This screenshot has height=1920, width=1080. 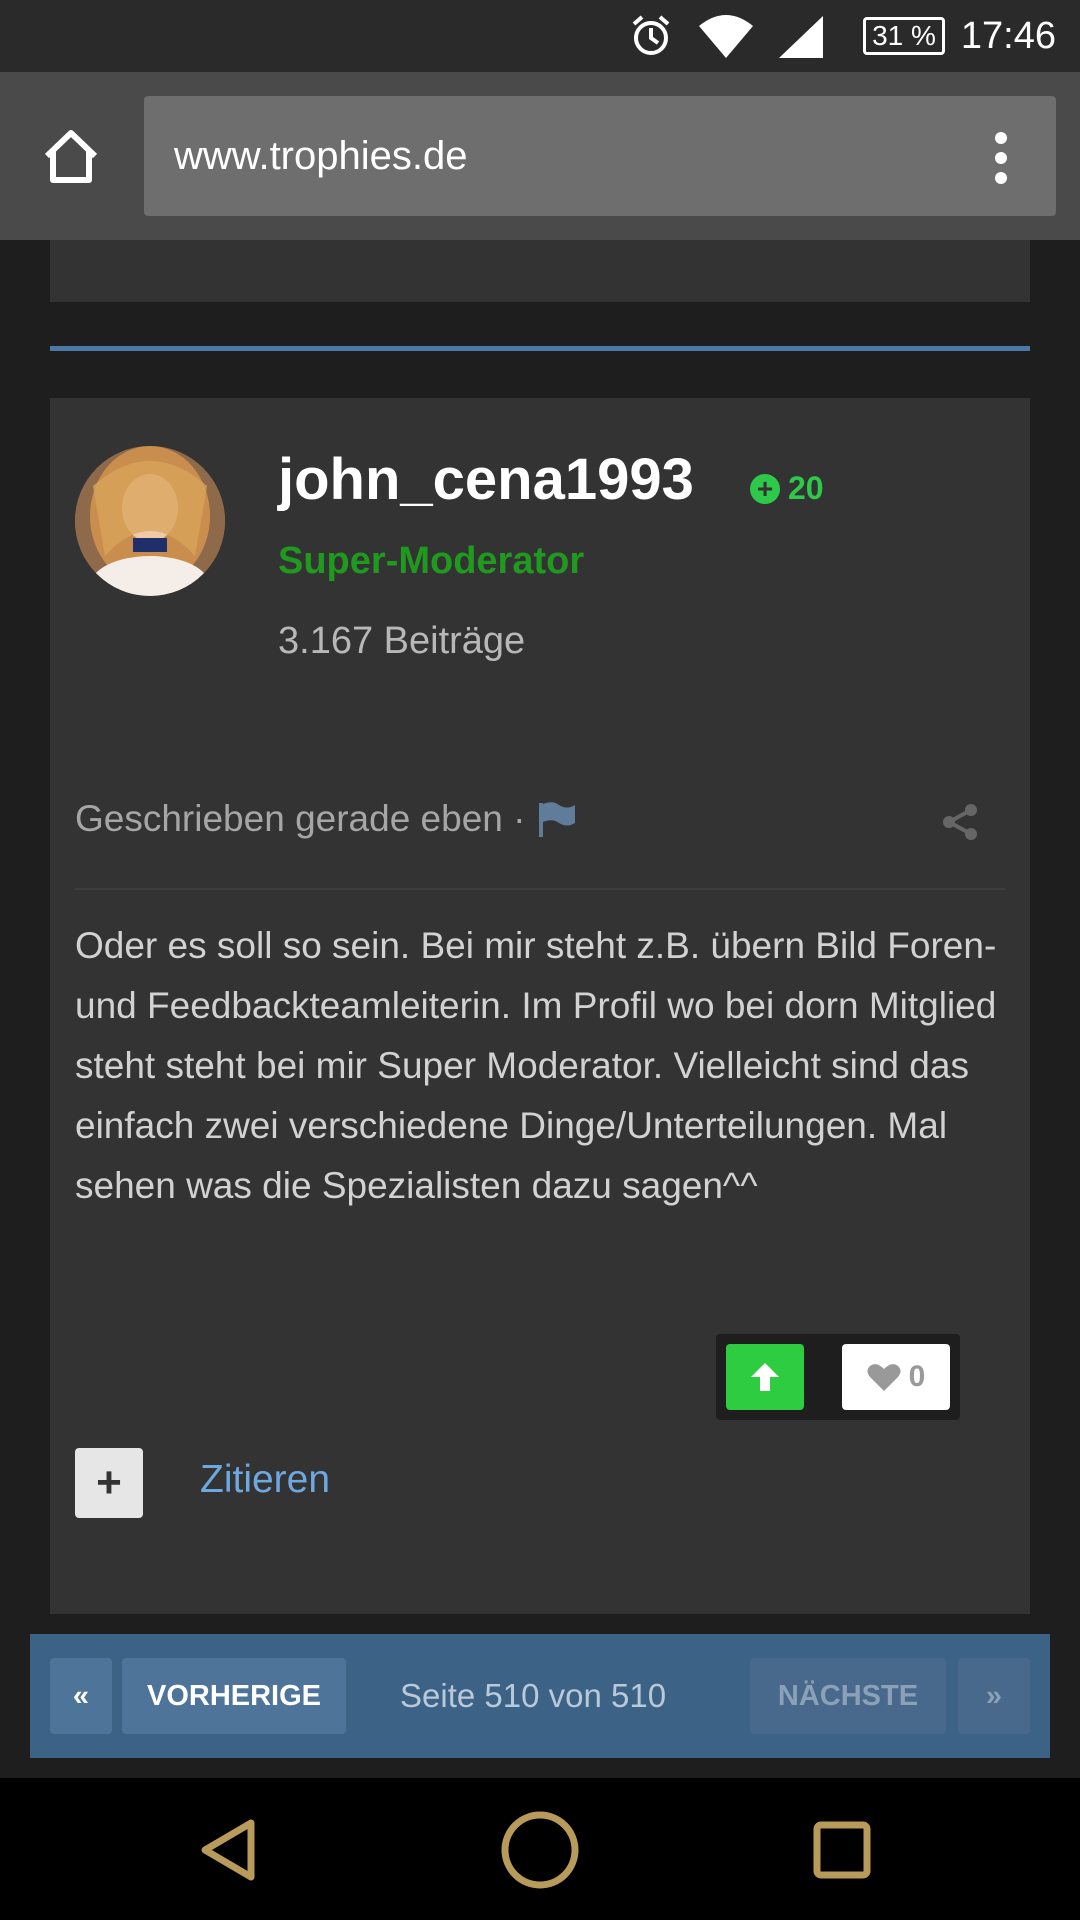 What do you see at coordinates (600, 156) in the screenshot?
I see `url-bar: www.trophies.de` at bounding box center [600, 156].